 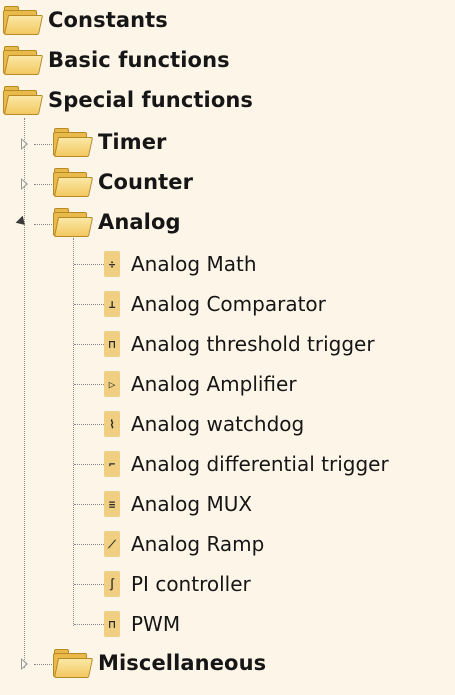 I want to click on node-label: Counter, so click(x=146, y=182).